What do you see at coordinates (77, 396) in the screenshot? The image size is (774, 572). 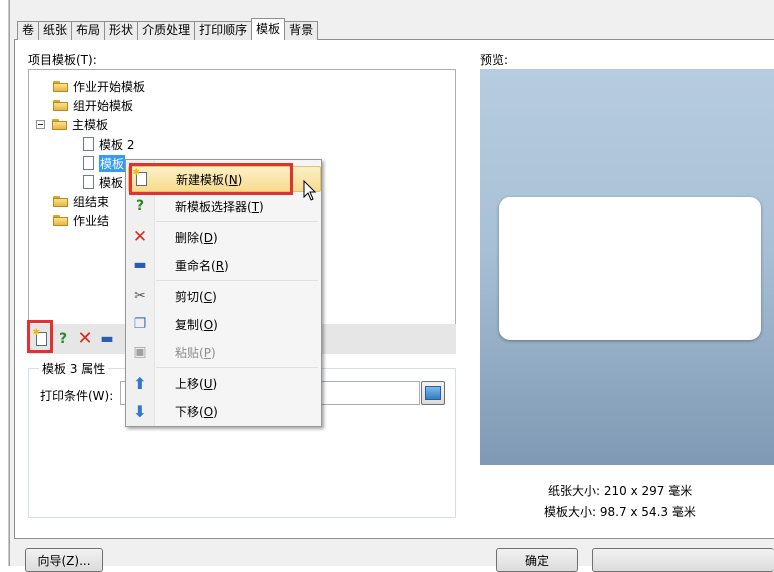 I see `print-condition-label: 打印条件(W):` at bounding box center [77, 396].